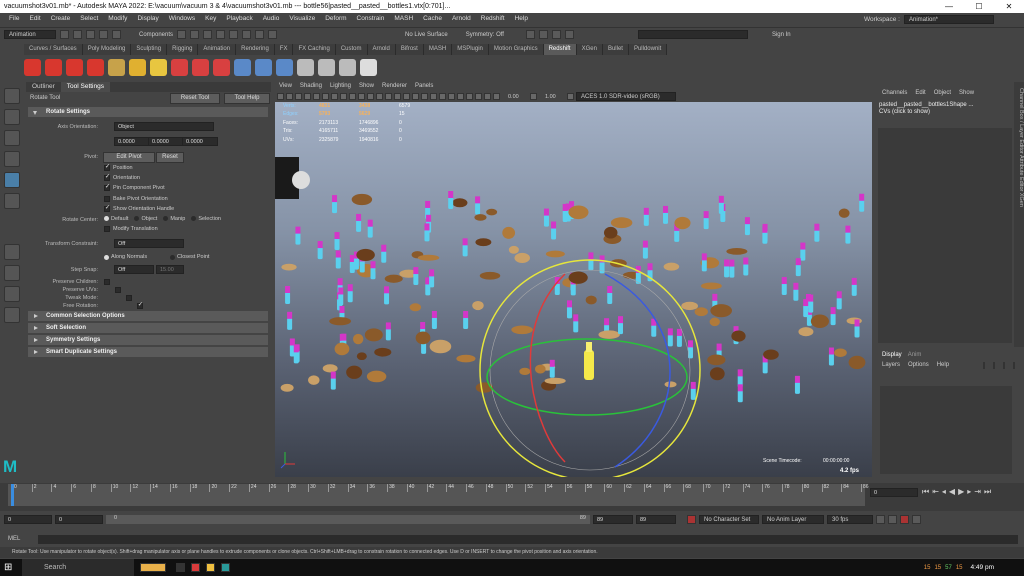 The height and width of the screenshot is (576, 1024). I want to click on rotate-center-selection: Selection, so click(206, 219).